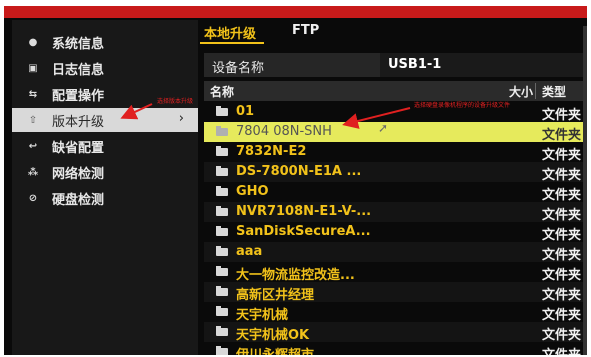 The width and height of the screenshot is (591, 357). I want to click on annotation-caption-left: 选择版本升级, so click(175, 101).